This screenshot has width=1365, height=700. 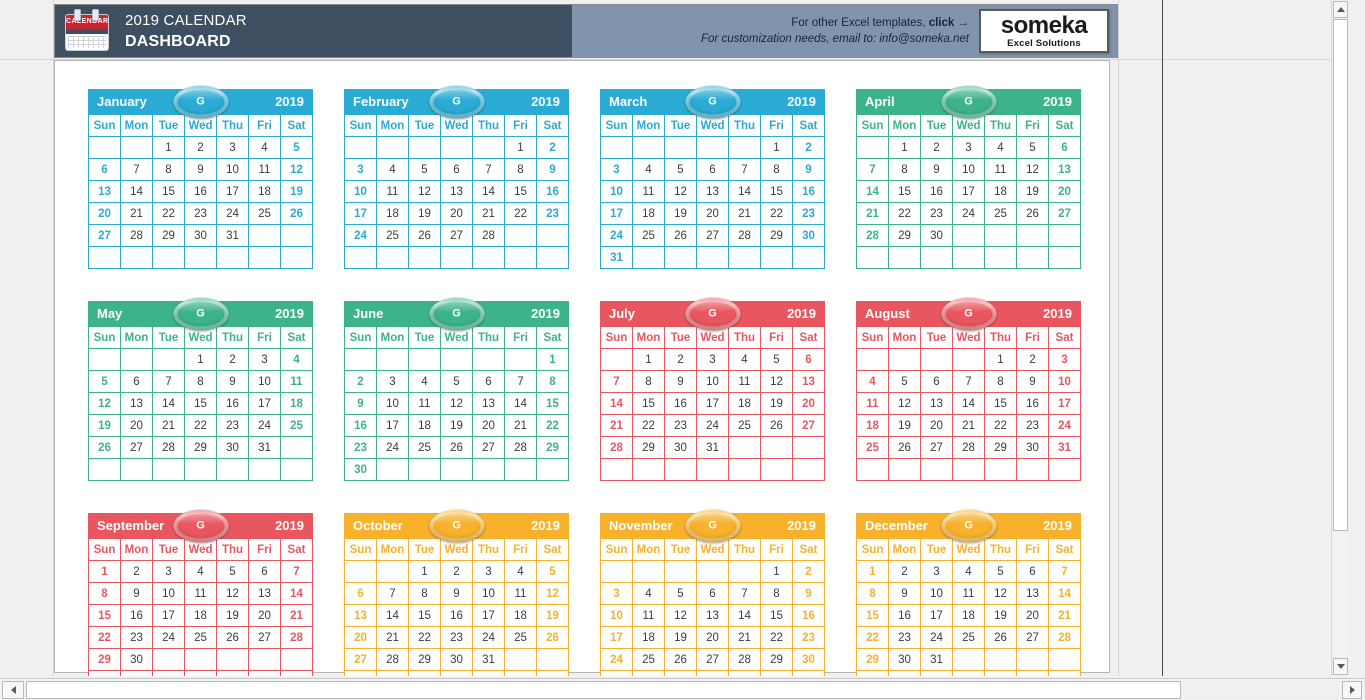 I want to click on promo-line-1-link: click →, so click(x=949, y=23).